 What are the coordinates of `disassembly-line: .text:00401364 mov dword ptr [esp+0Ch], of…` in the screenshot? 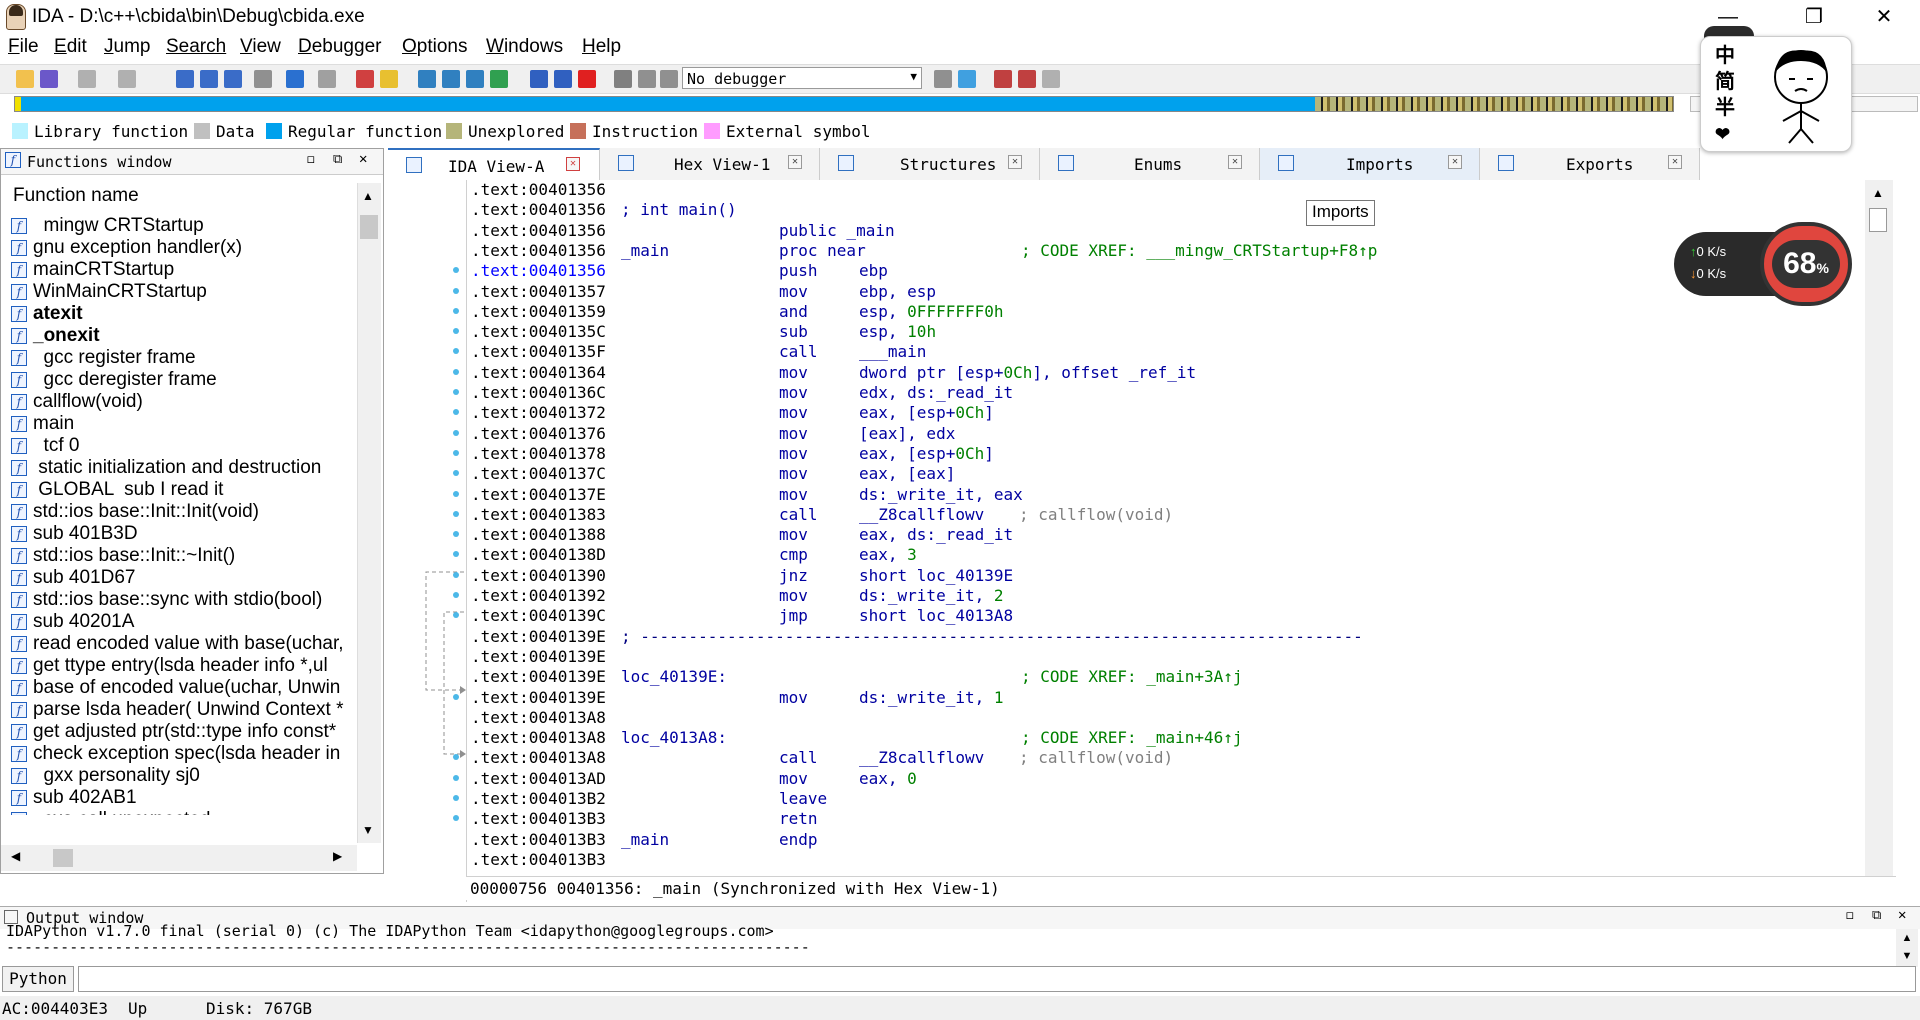 It's located at (1175, 373).